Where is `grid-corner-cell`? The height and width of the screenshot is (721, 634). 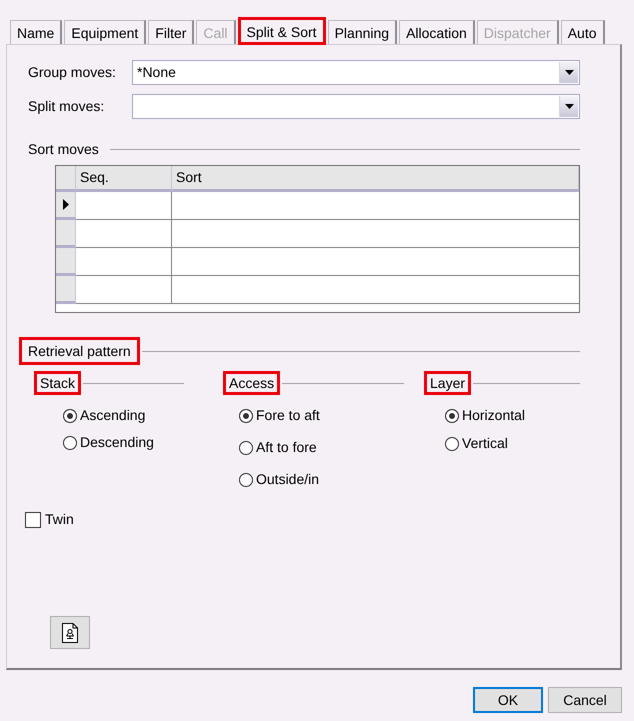
grid-corner-cell is located at coordinates (66, 179).